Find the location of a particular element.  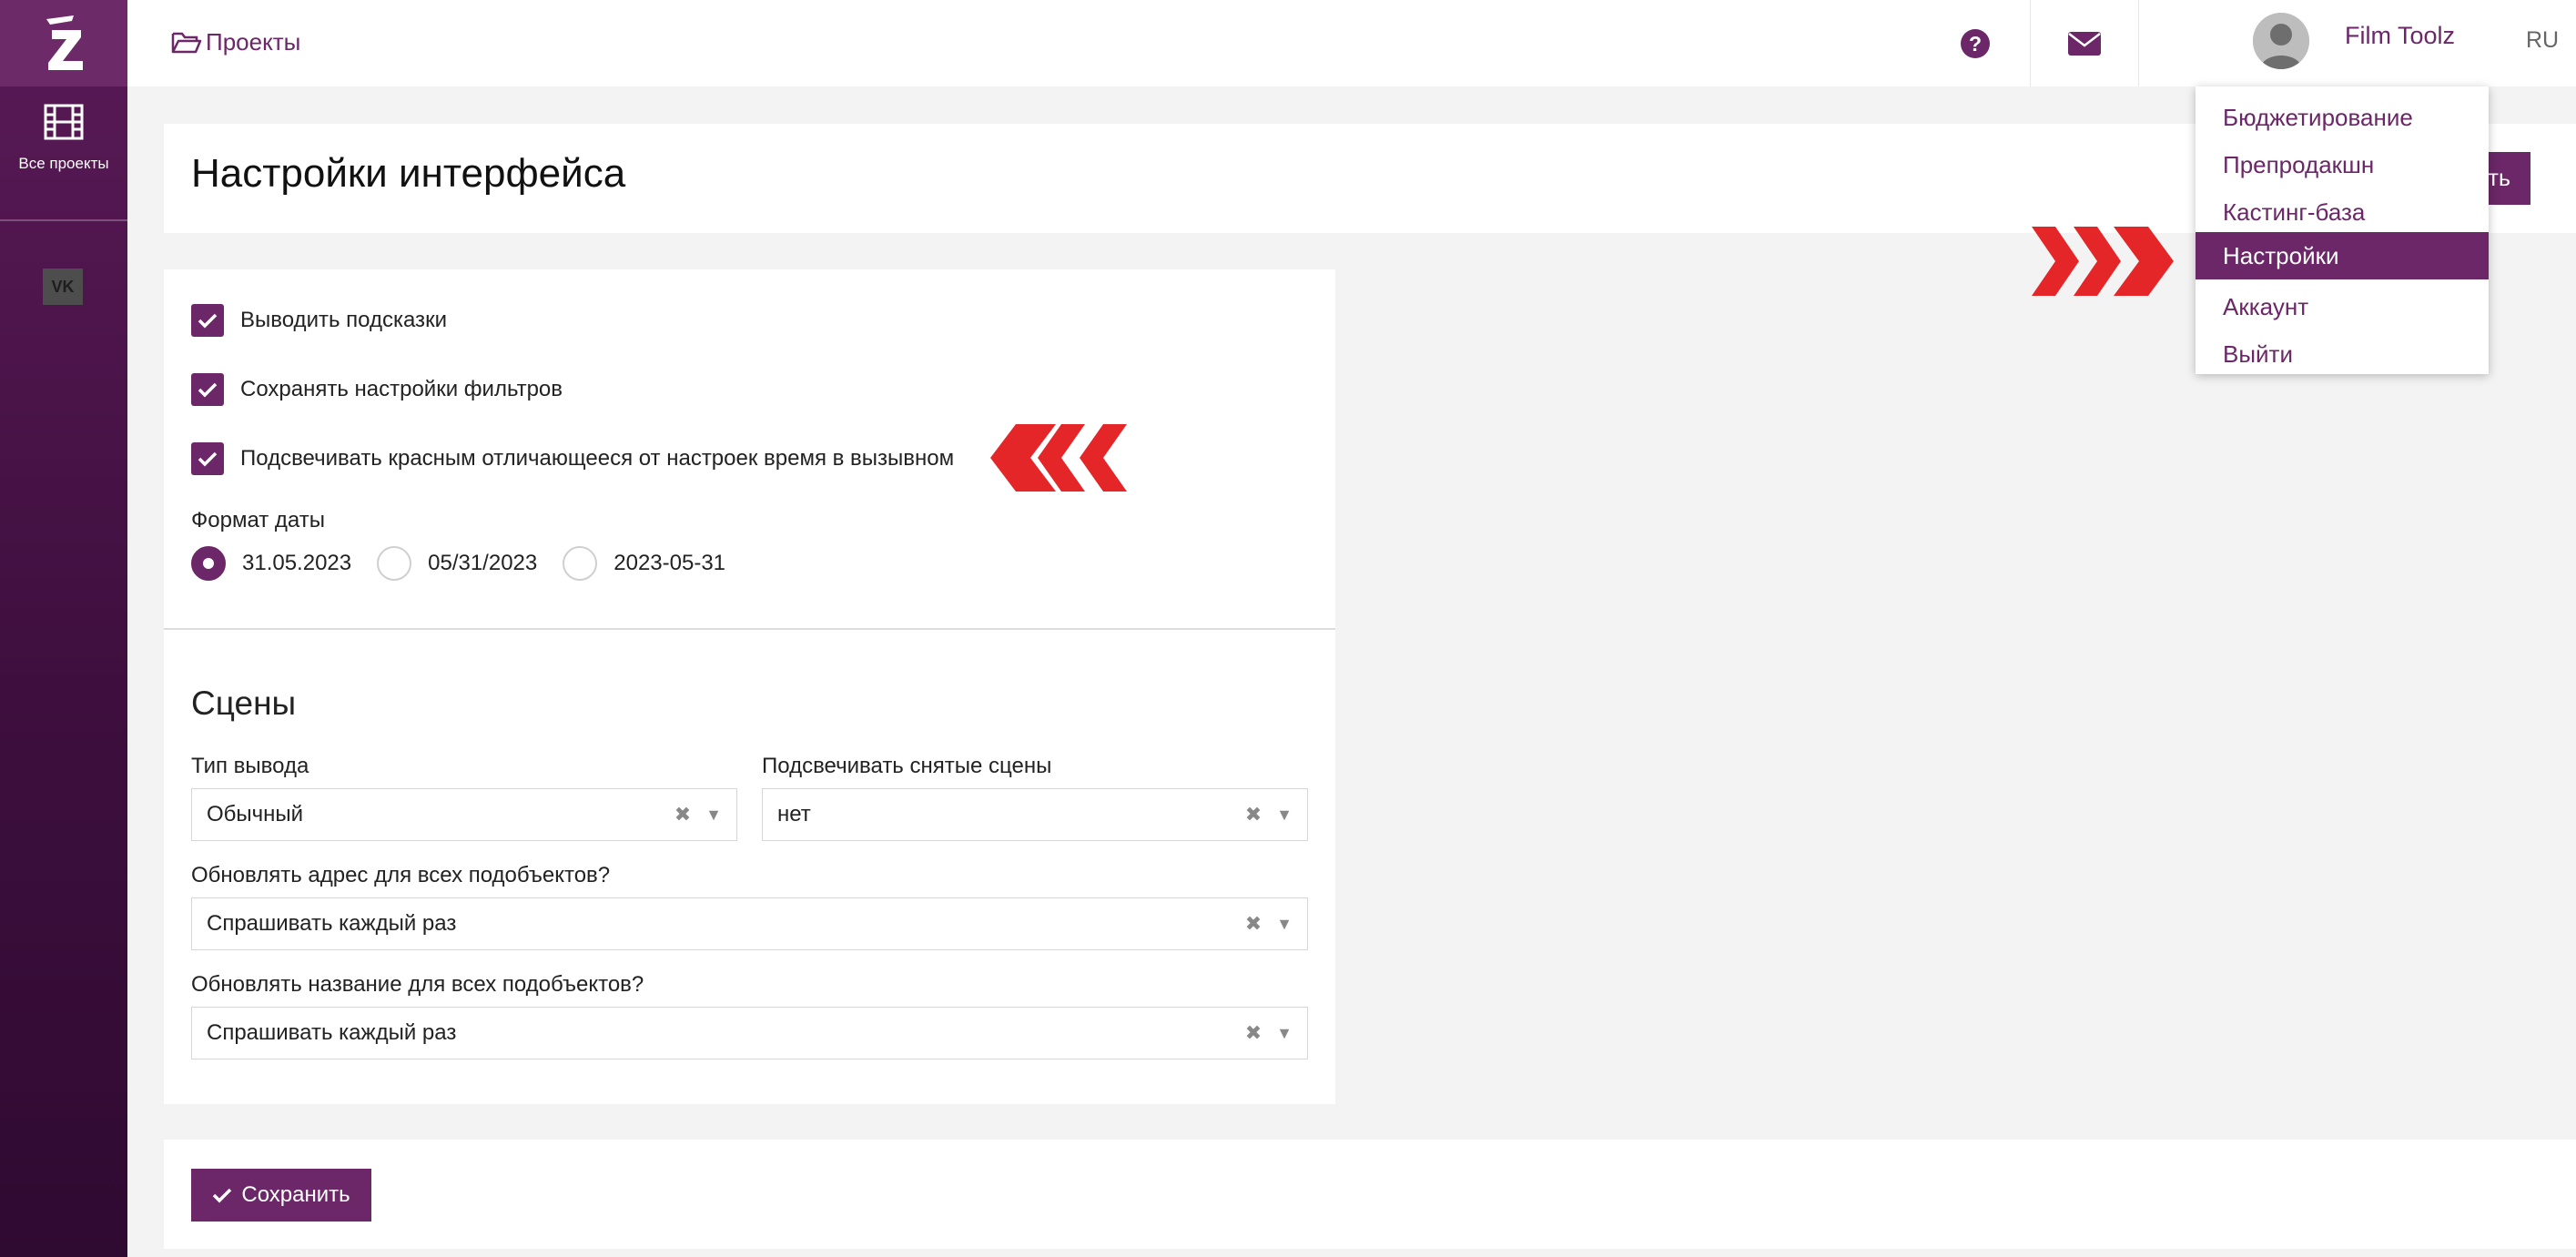

update-name-label: Обновлять название для всех подобъектов? is located at coordinates (417, 985).